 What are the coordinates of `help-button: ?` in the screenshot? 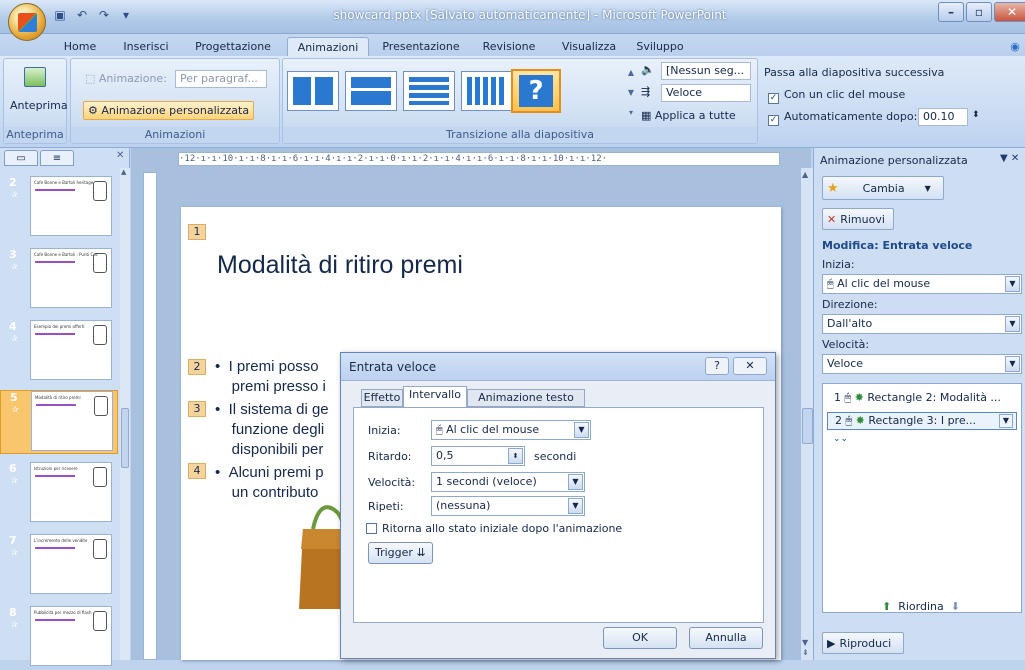 It's located at (717, 366).